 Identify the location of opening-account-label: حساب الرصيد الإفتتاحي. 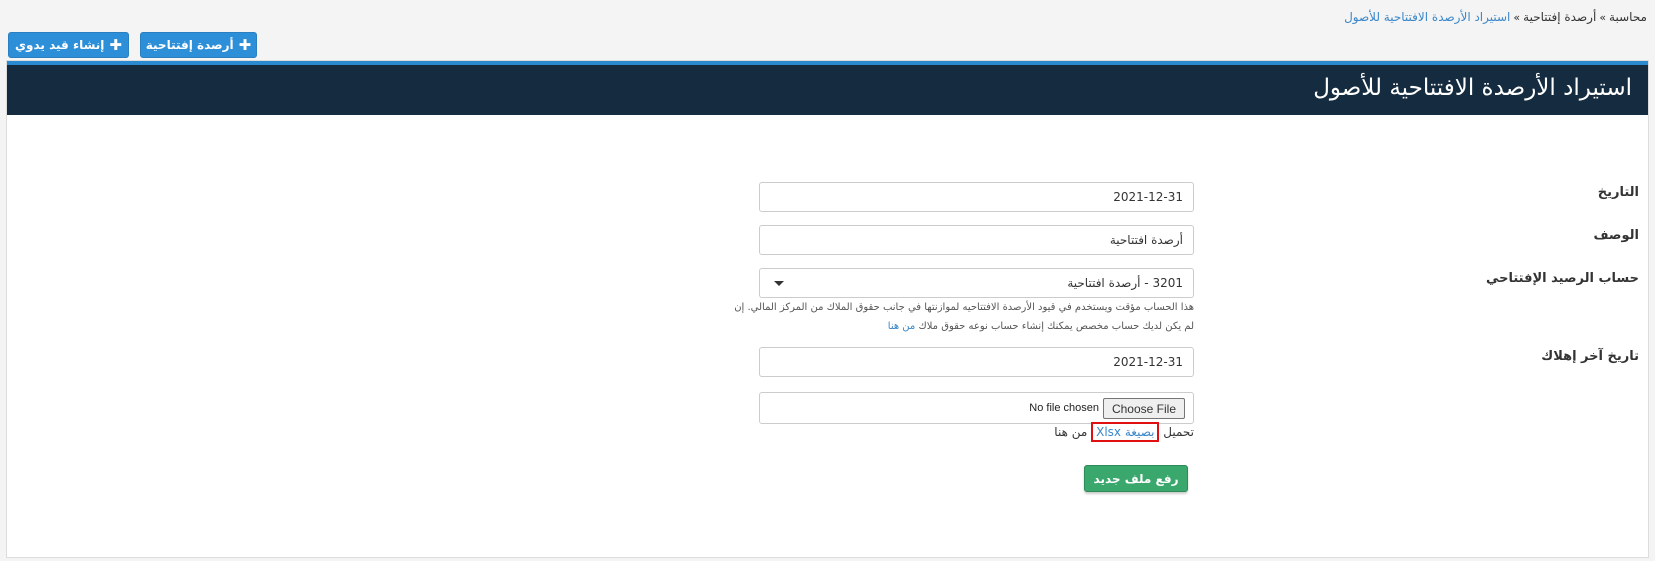
(1562, 278).